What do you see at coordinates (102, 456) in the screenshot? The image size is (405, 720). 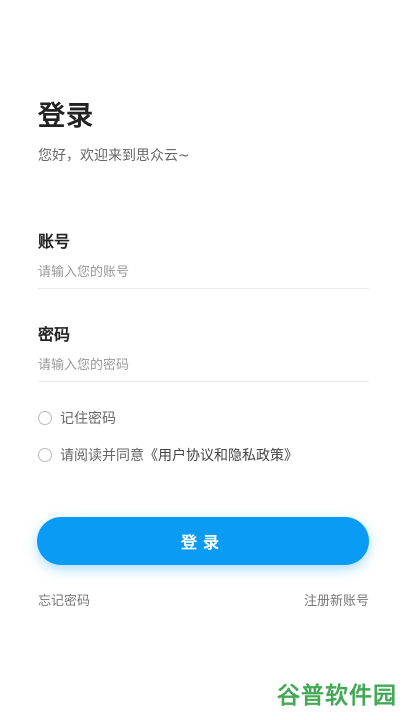 I see `agreement-prefix: 请阅读并同意` at bounding box center [102, 456].